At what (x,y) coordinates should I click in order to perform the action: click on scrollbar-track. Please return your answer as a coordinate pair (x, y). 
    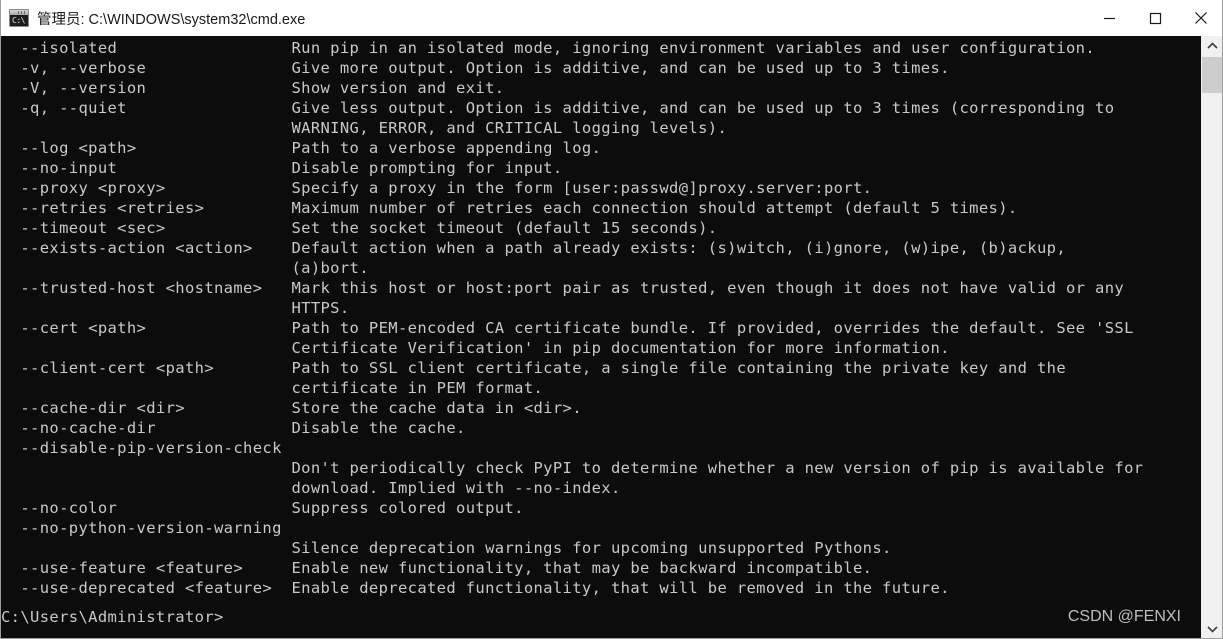
    Looking at the image, I should click on (1212, 356).